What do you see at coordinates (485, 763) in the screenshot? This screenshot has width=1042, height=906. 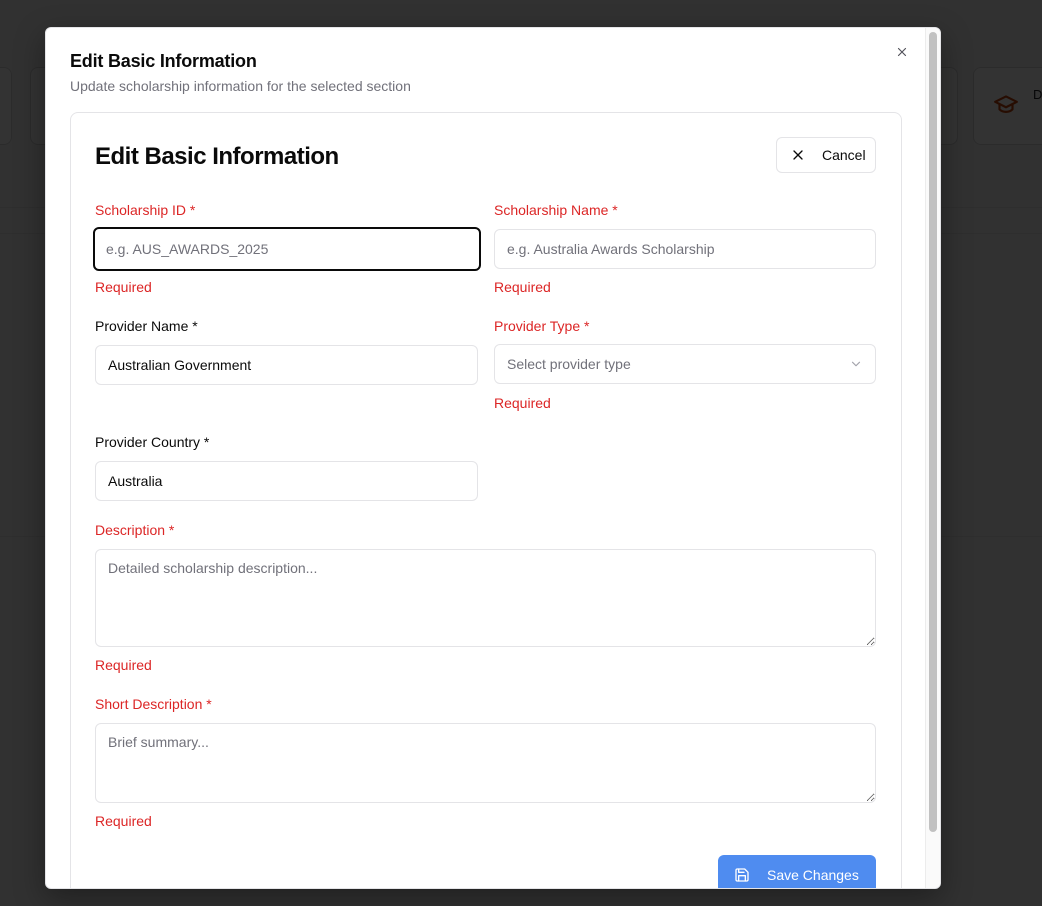 I see `short-description-textarea` at bounding box center [485, 763].